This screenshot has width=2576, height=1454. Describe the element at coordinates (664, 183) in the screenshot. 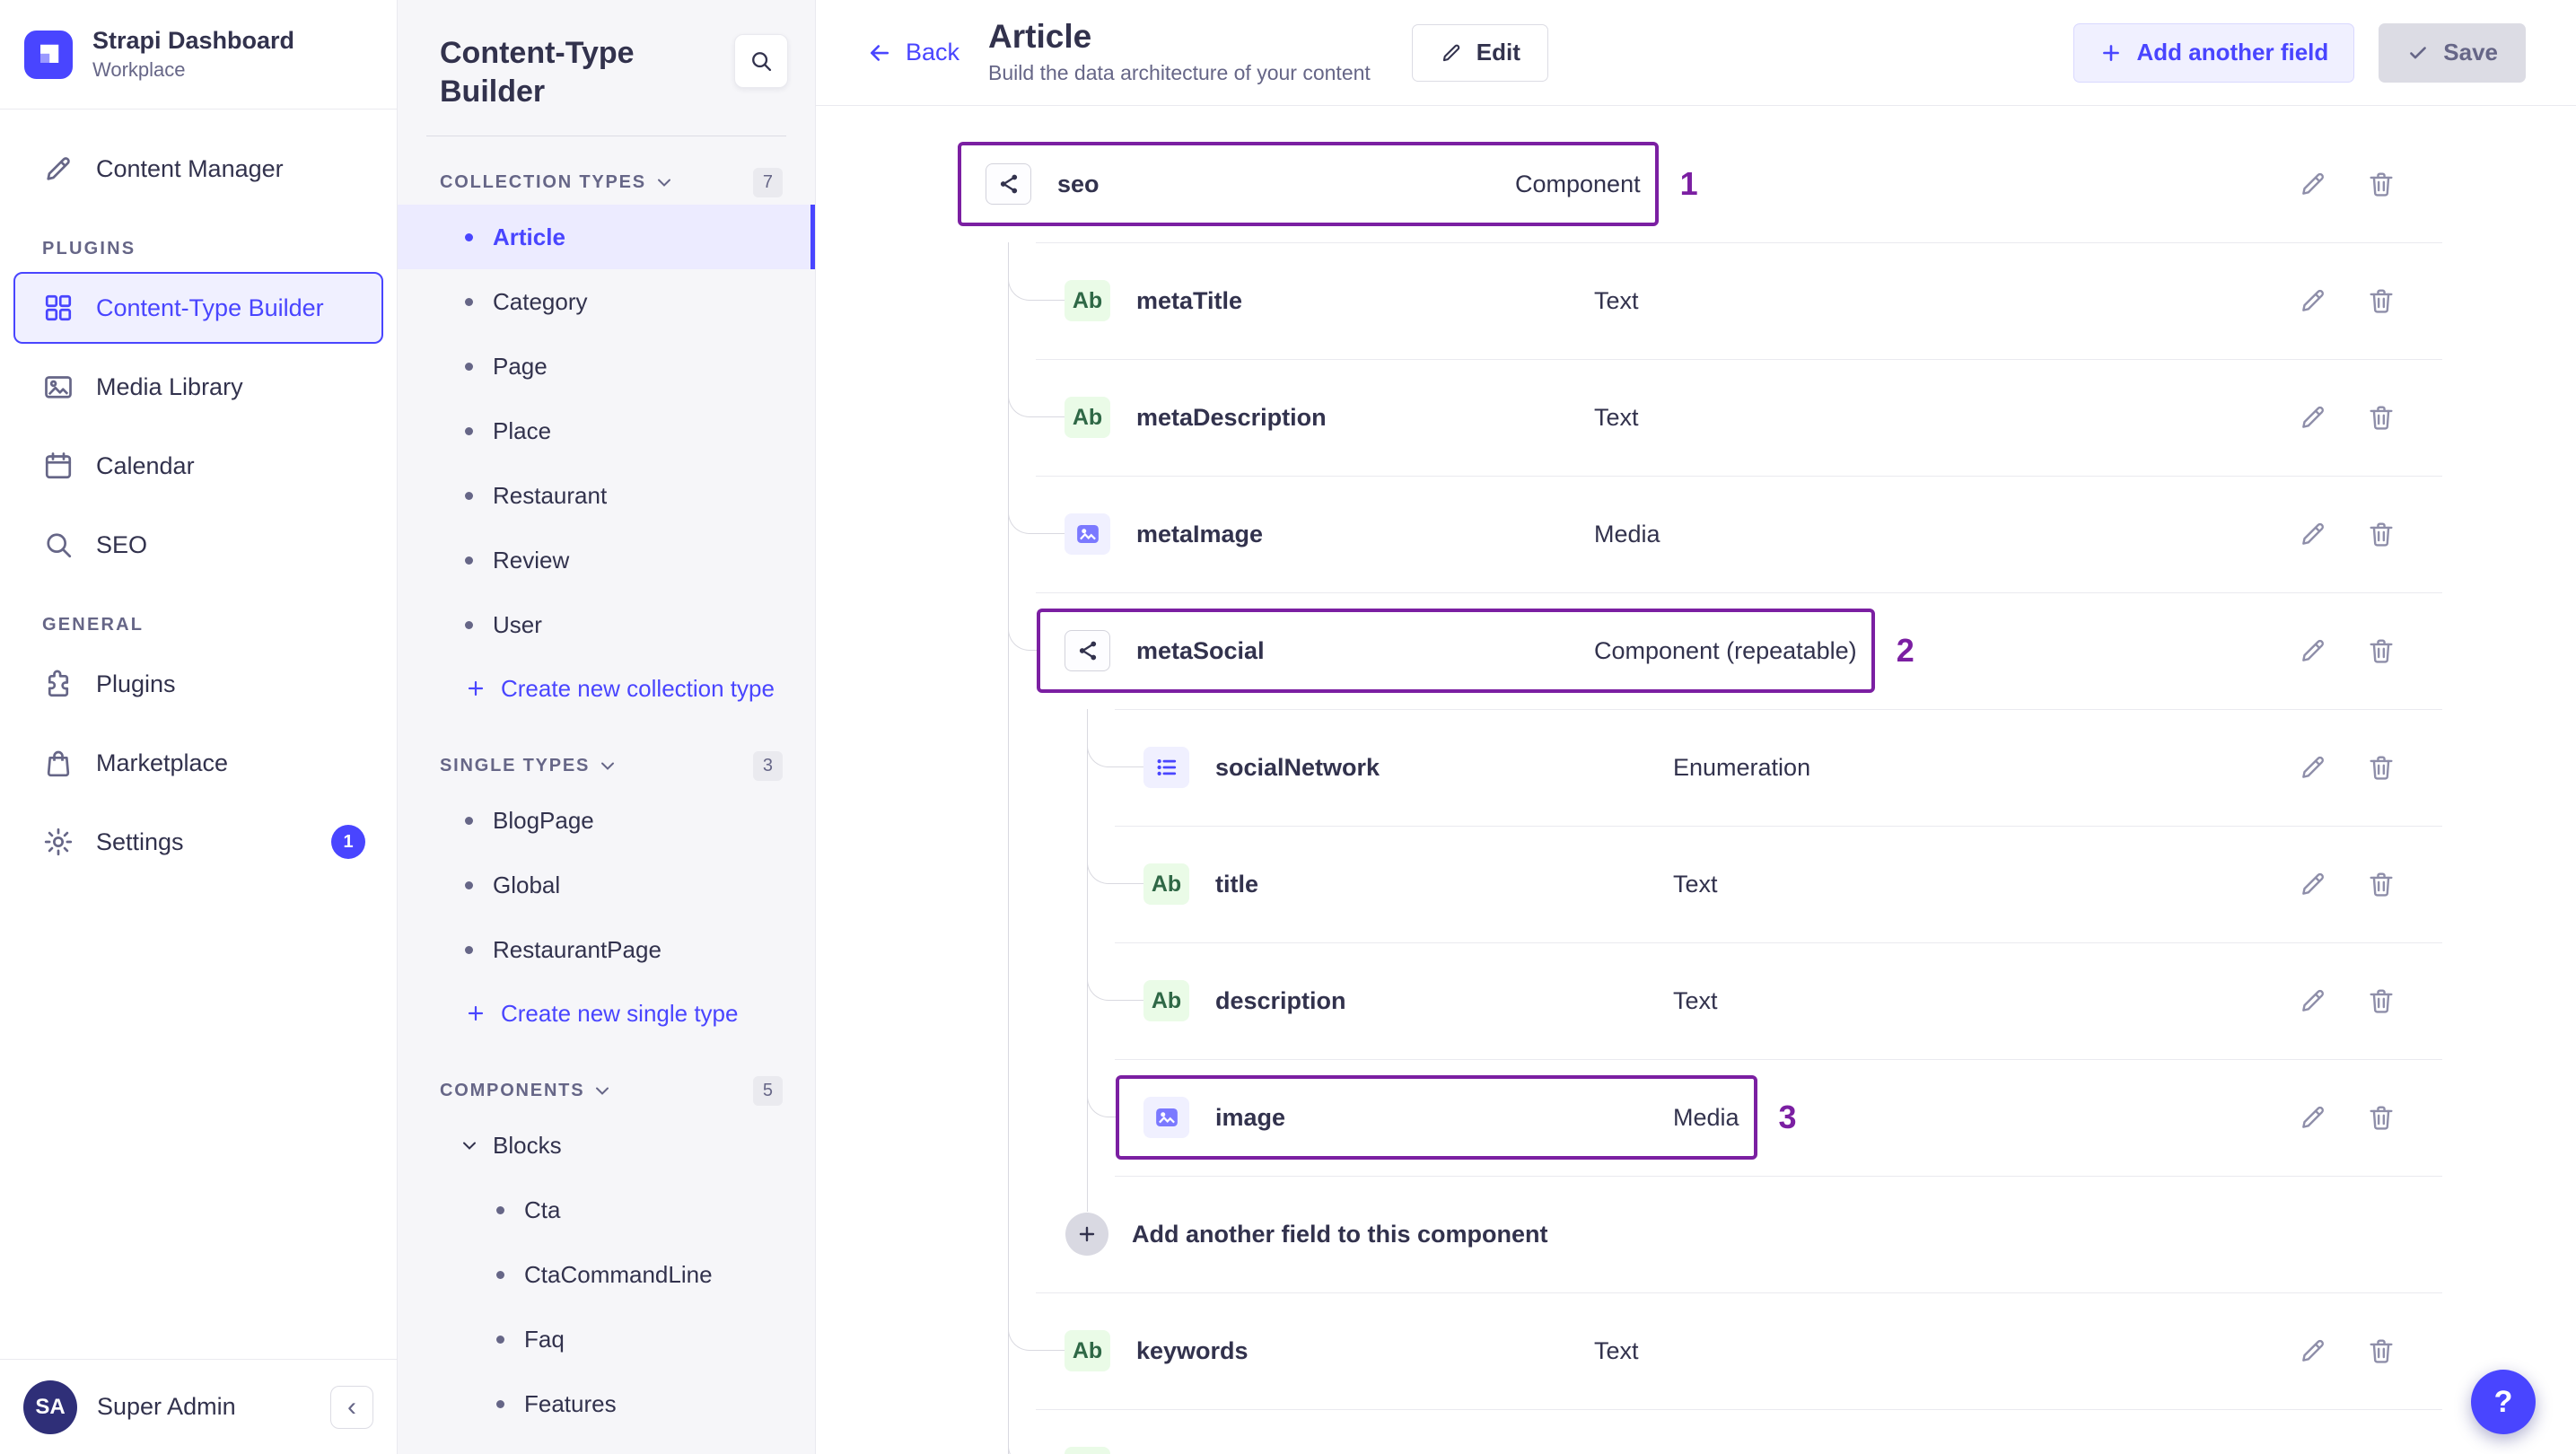

I see `chevron-down-icon` at that location.